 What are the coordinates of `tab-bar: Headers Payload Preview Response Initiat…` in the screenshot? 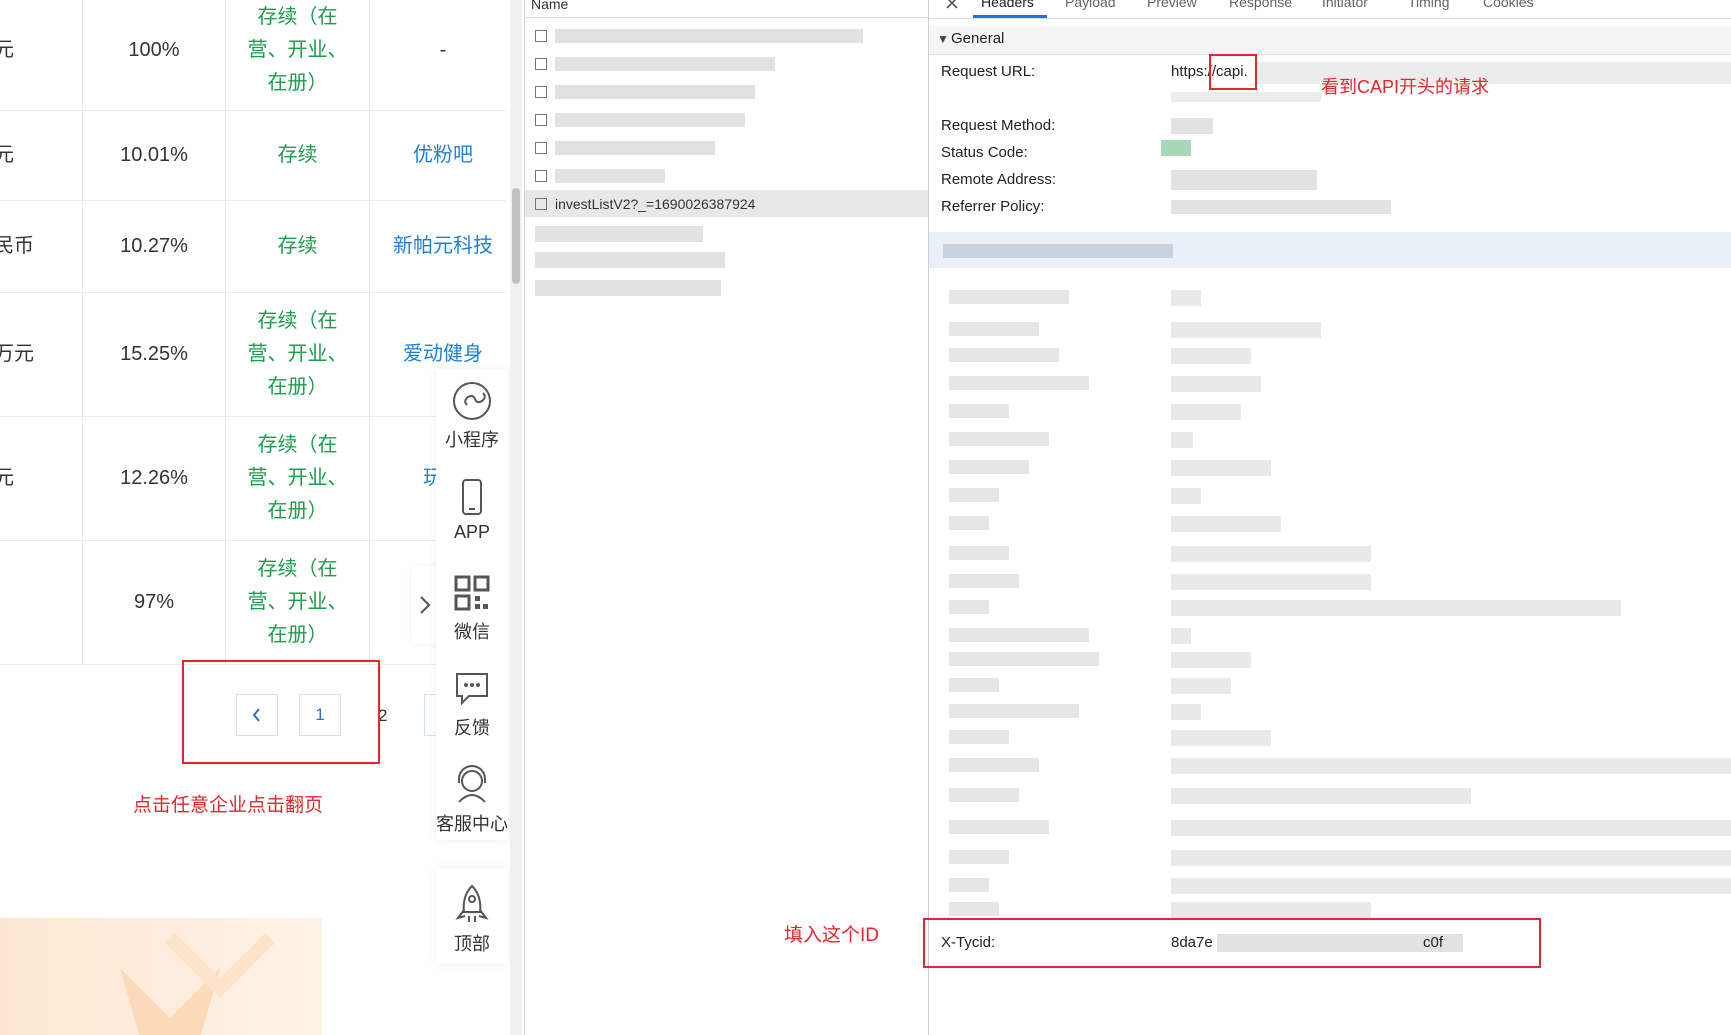 It's located at (1330, 9).